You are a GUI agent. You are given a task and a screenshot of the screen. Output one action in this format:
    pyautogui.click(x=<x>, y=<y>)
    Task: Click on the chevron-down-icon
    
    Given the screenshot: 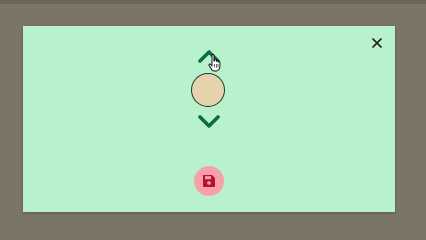 What is the action you would take?
    pyautogui.click(x=209, y=121)
    